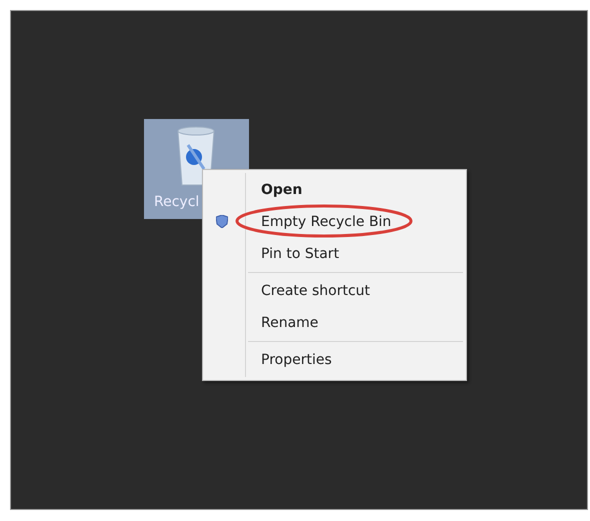 This screenshot has height=521, width=590. What do you see at coordinates (177, 202) in the screenshot?
I see `icon-label: Recycl` at bounding box center [177, 202].